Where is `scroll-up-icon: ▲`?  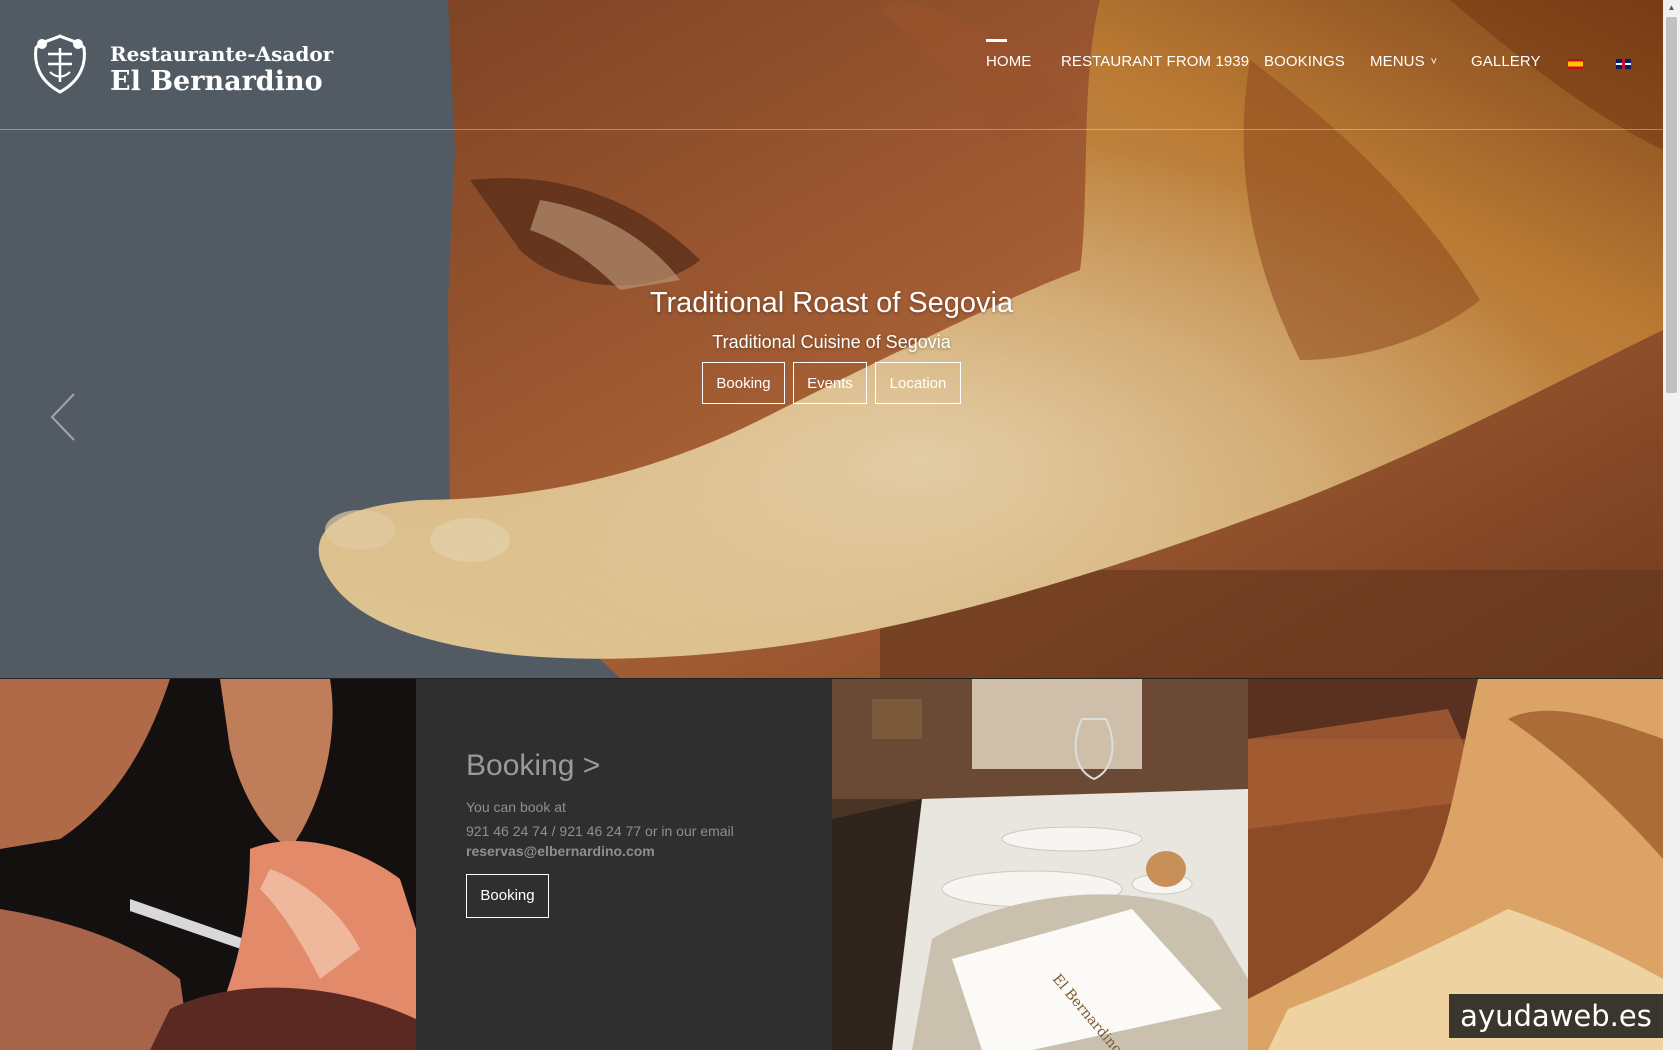
scroll-up-icon: ▲ is located at coordinates (1671, 8).